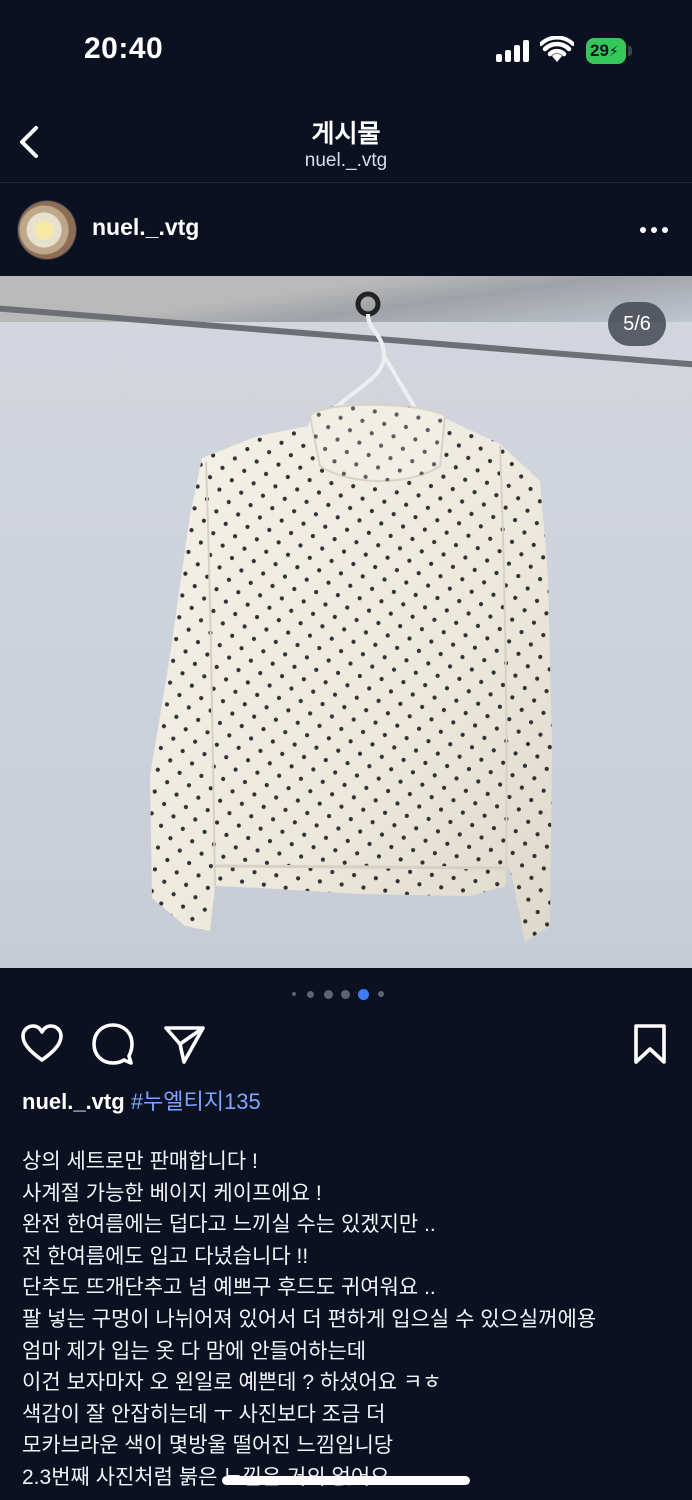  What do you see at coordinates (346, 231) in the screenshot?
I see `post-author-row: nuel._.vtg` at bounding box center [346, 231].